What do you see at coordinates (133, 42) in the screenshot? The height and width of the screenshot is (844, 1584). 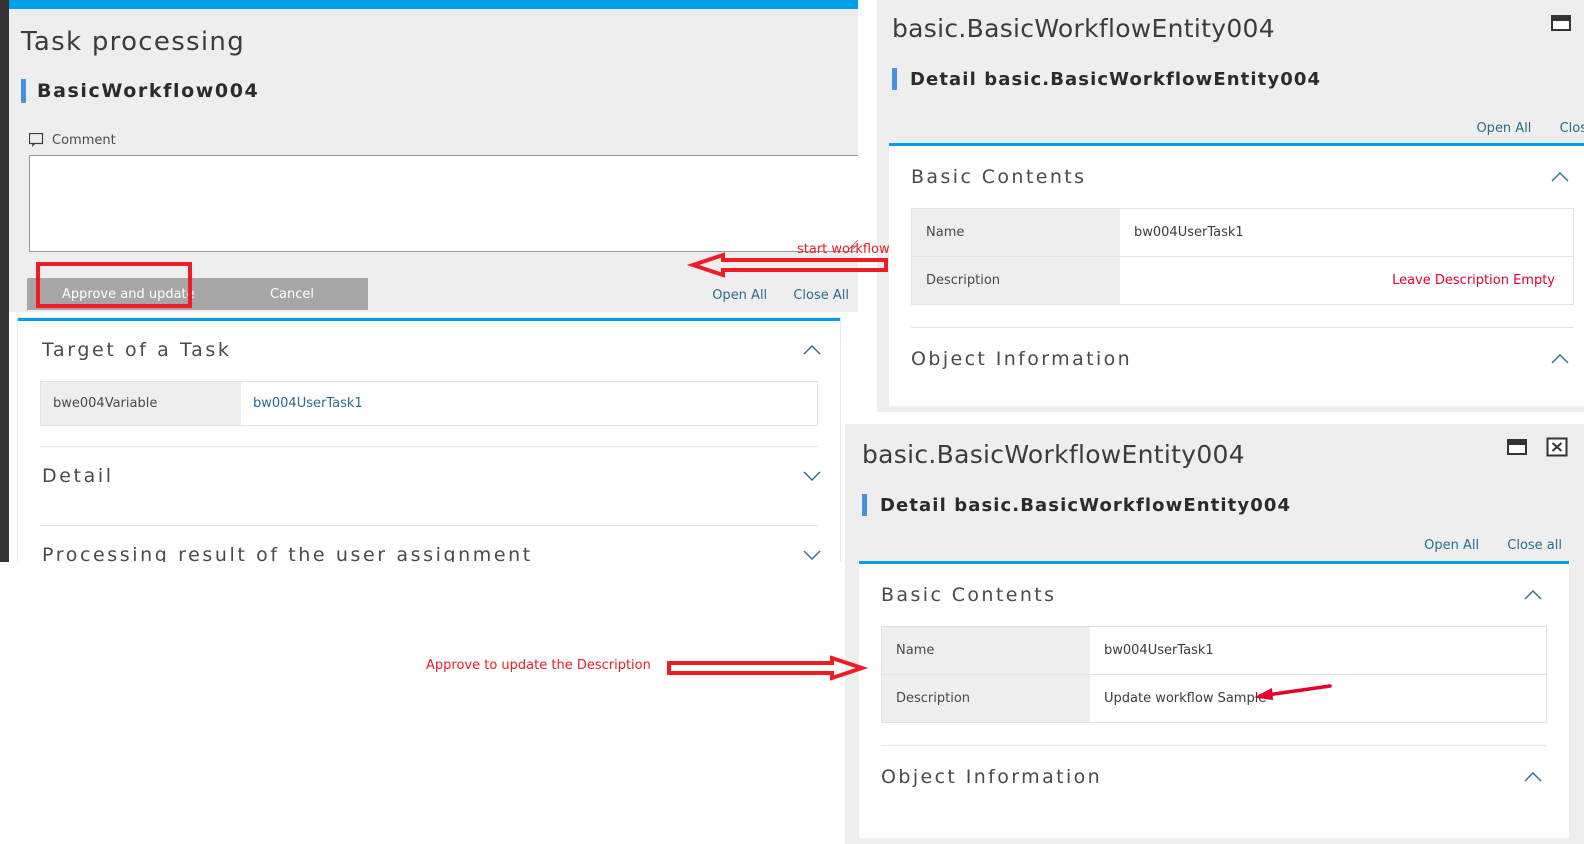 I see `page-title: Task processing` at bounding box center [133, 42].